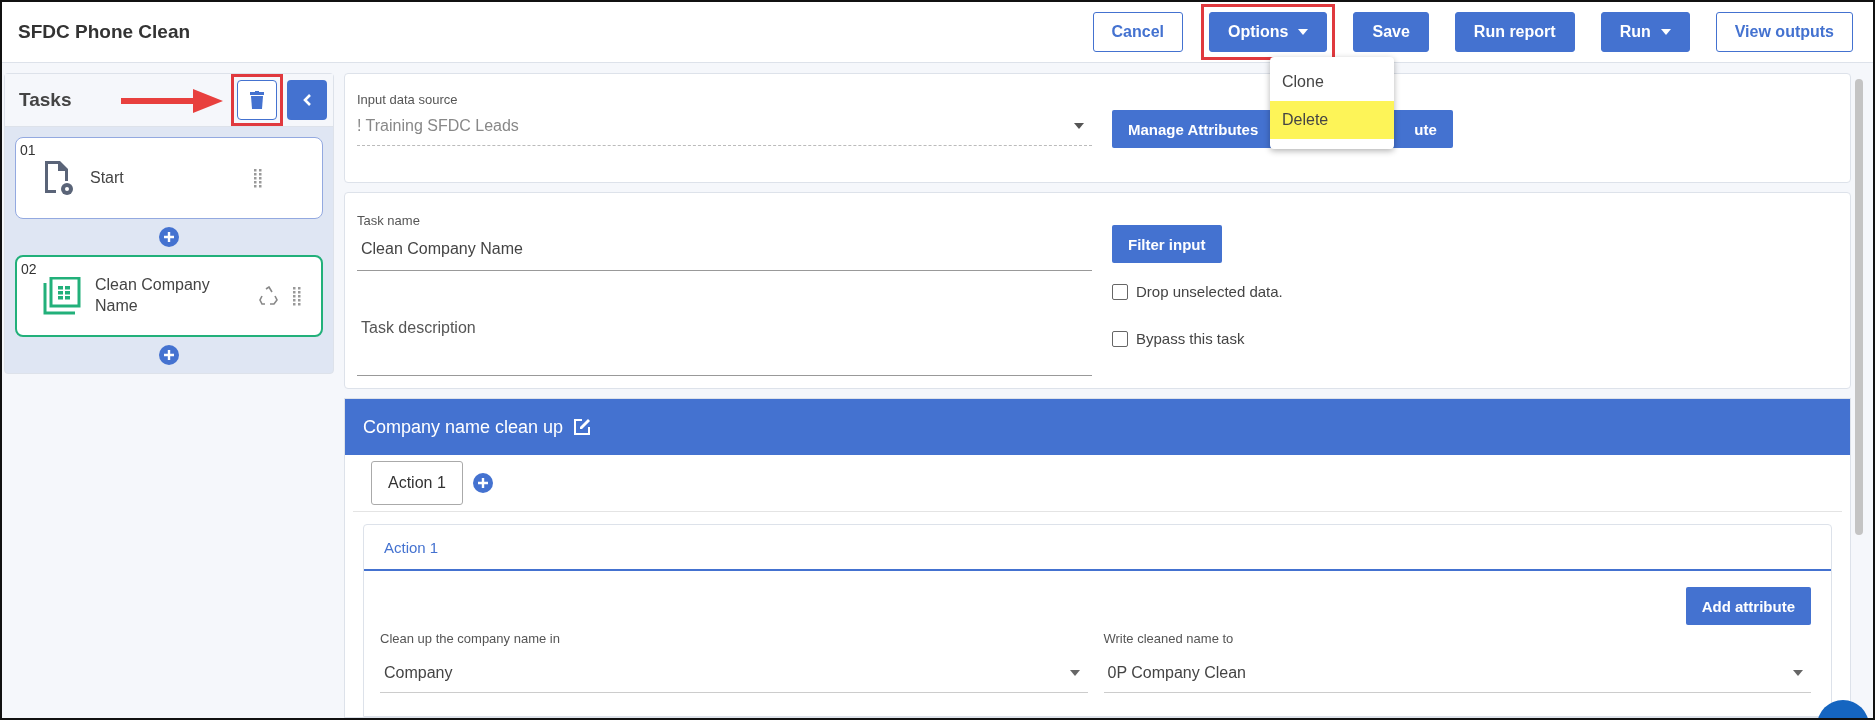  What do you see at coordinates (389, 220) in the screenshot?
I see `field-label: Task name` at bounding box center [389, 220].